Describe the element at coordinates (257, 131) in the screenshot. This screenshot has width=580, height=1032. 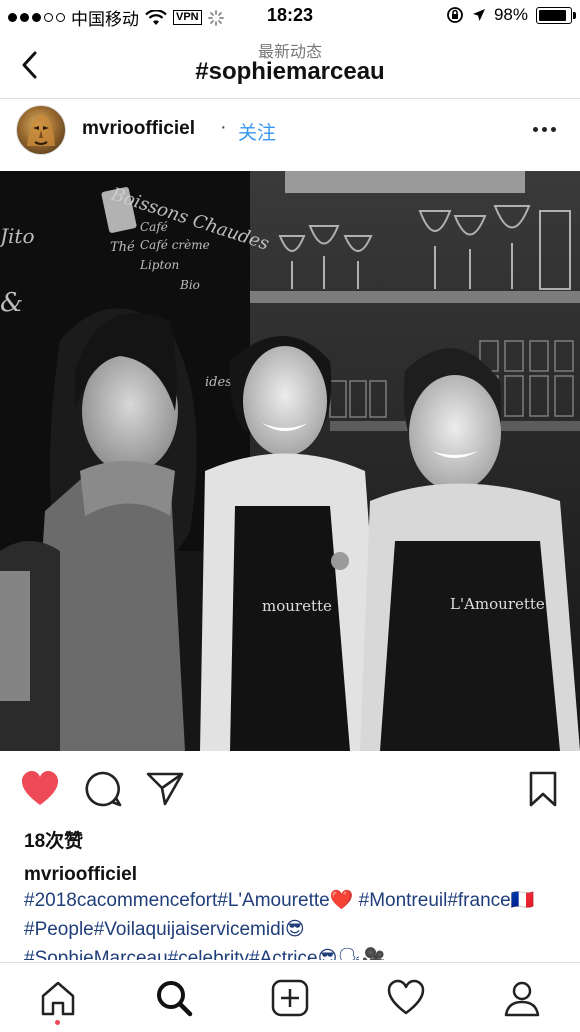
I see `follow-button: 关注` at that location.